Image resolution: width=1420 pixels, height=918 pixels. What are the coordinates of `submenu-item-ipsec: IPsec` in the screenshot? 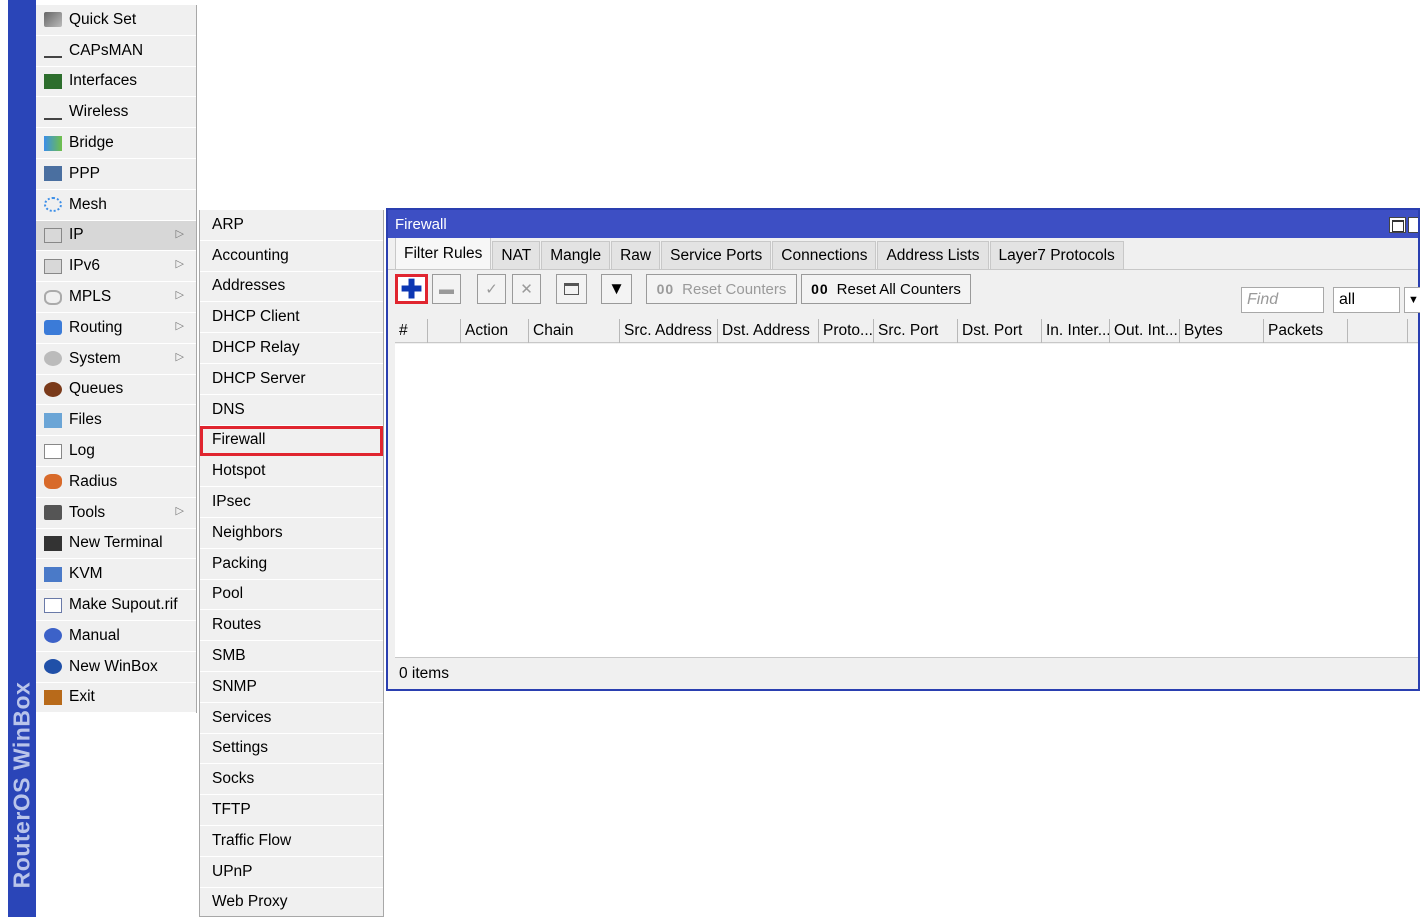 It's located at (291, 502).